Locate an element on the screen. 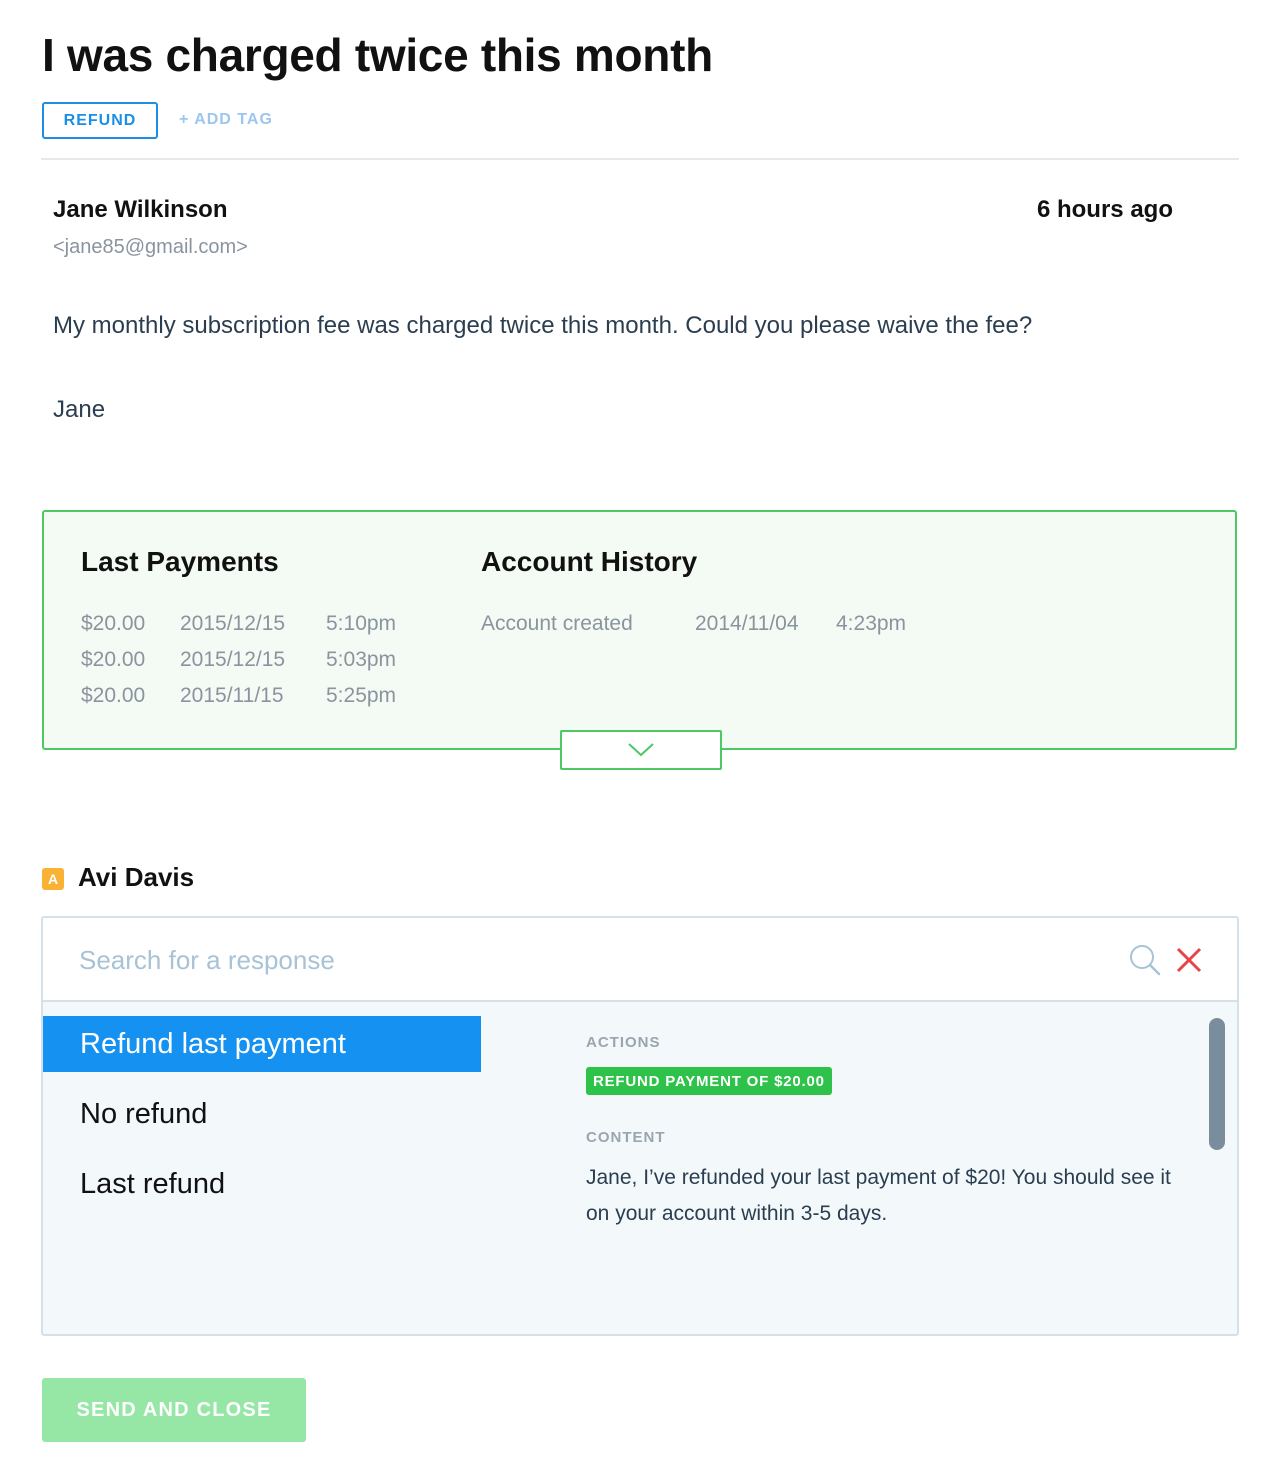 The image size is (1280, 1478). message-timestamp: 6 hours ago is located at coordinates (1104, 209).